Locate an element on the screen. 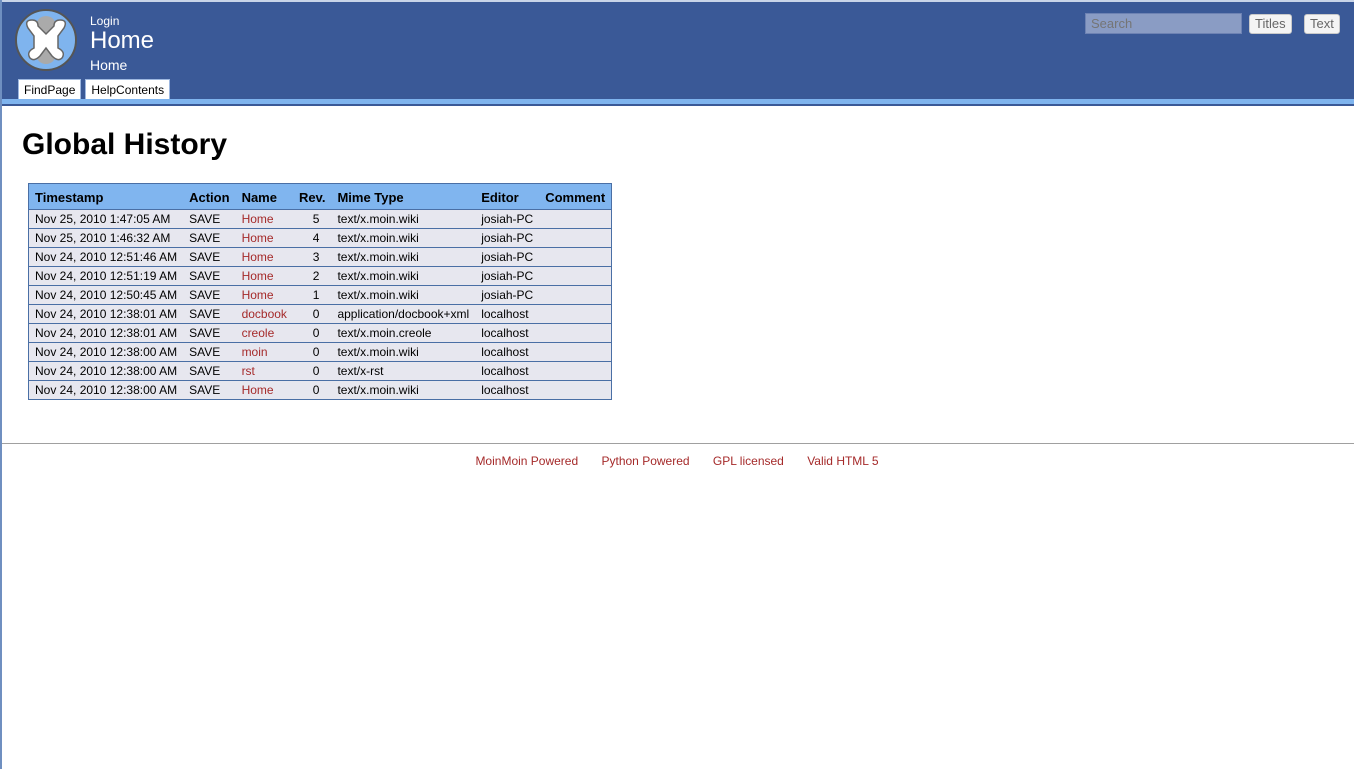 The image size is (1354, 769). cell-mime-type: text/x.moin.creole is located at coordinates (403, 333).